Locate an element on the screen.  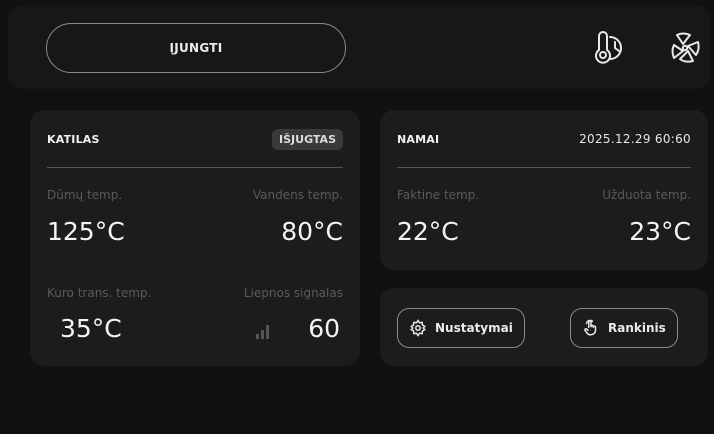
settings-button: Nustatymai is located at coordinates (461, 328).